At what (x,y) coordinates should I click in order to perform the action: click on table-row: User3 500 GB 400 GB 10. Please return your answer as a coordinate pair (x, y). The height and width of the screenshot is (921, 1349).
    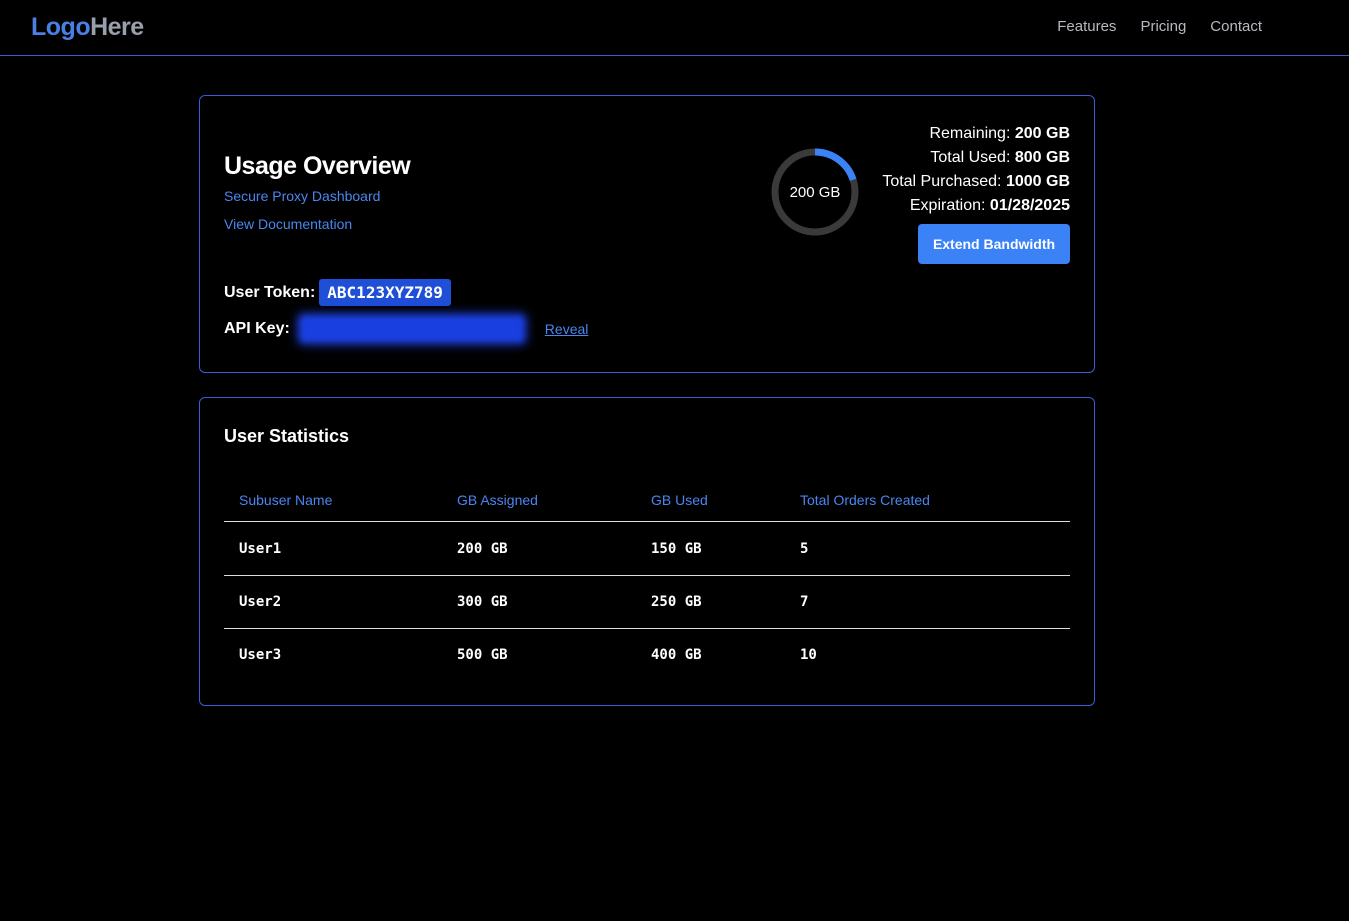
    Looking at the image, I should click on (647, 654).